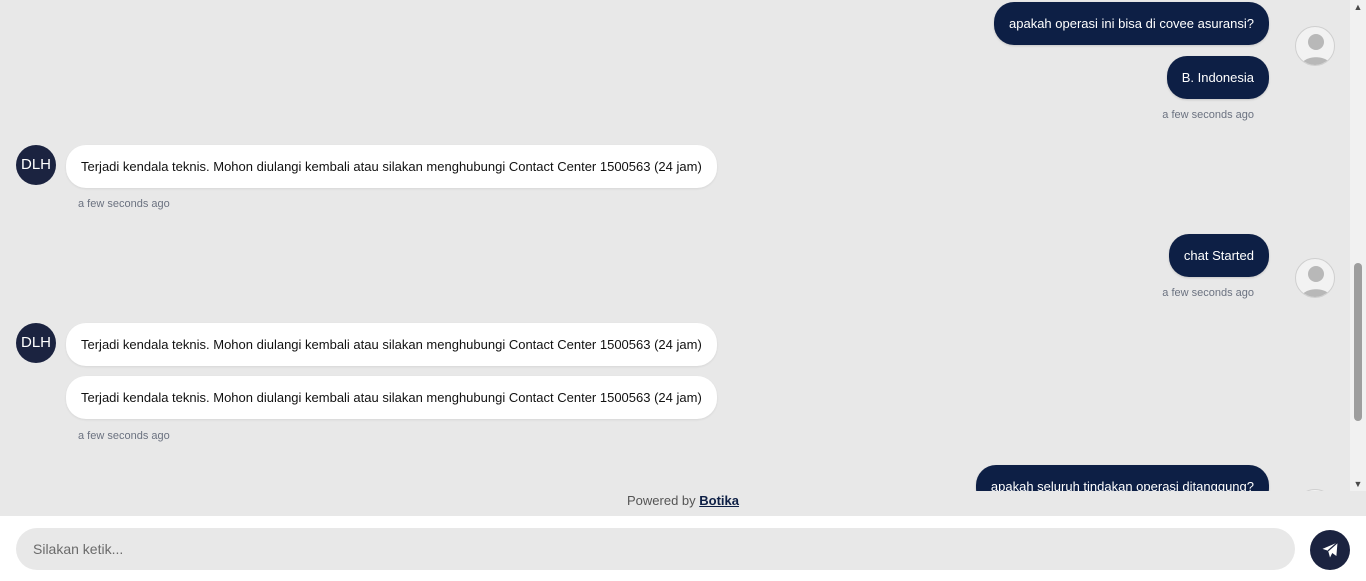 The height and width of the screenshot is (581, 1366). Describe the element at coordinates (1218, 255) in the screenshot. I see `user-message-bubble: chat Started` at that location.